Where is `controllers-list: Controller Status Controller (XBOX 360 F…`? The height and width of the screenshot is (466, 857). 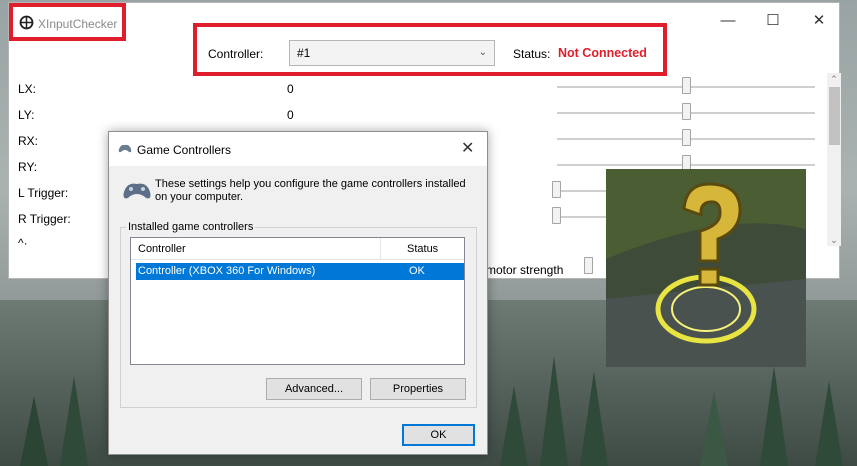 controllers-list: Controller Status Controller (XBOX 360 F… is located at coordinates (297, 301).